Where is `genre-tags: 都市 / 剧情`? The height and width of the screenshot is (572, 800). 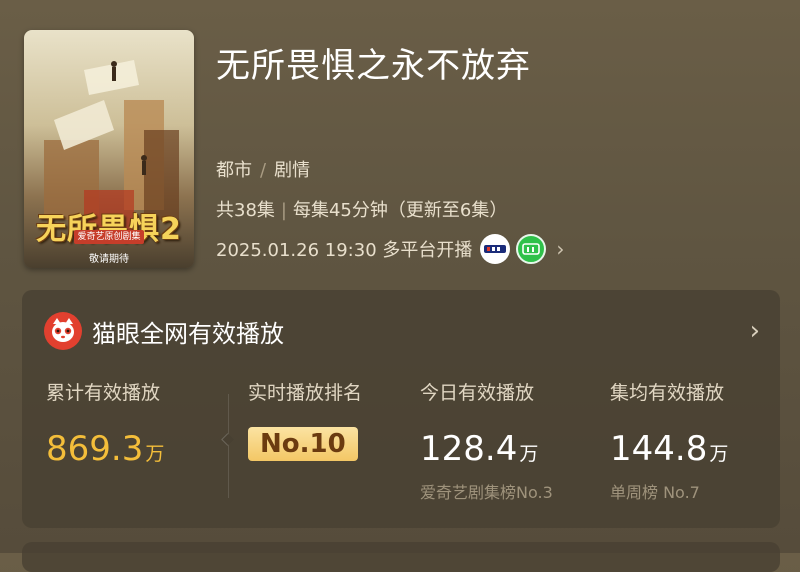 genre-tags: 都市 / 剧情 is located at coordinates (263, 169).